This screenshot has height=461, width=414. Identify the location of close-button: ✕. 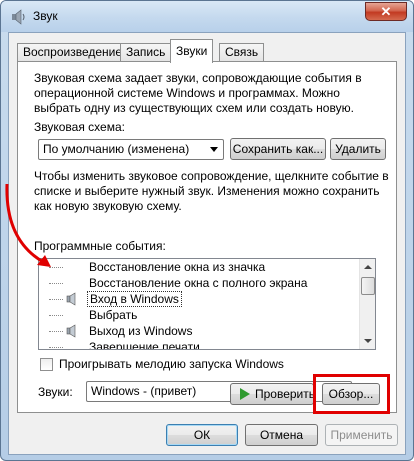
(386, 11).